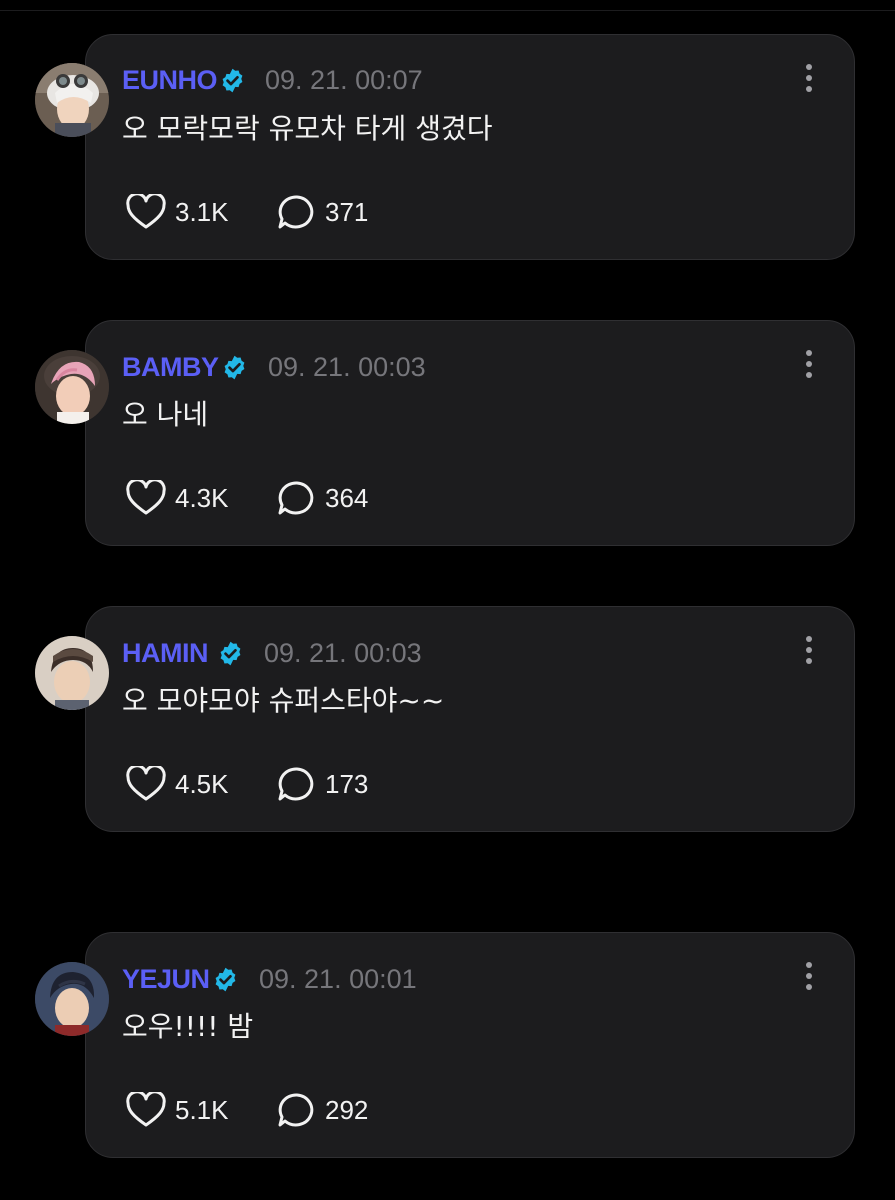 This screenshot has width=895, height=1200. Describe the element at coordinates (202, 212) in the screenshot. I see `like-count: 3.1K` at that location.